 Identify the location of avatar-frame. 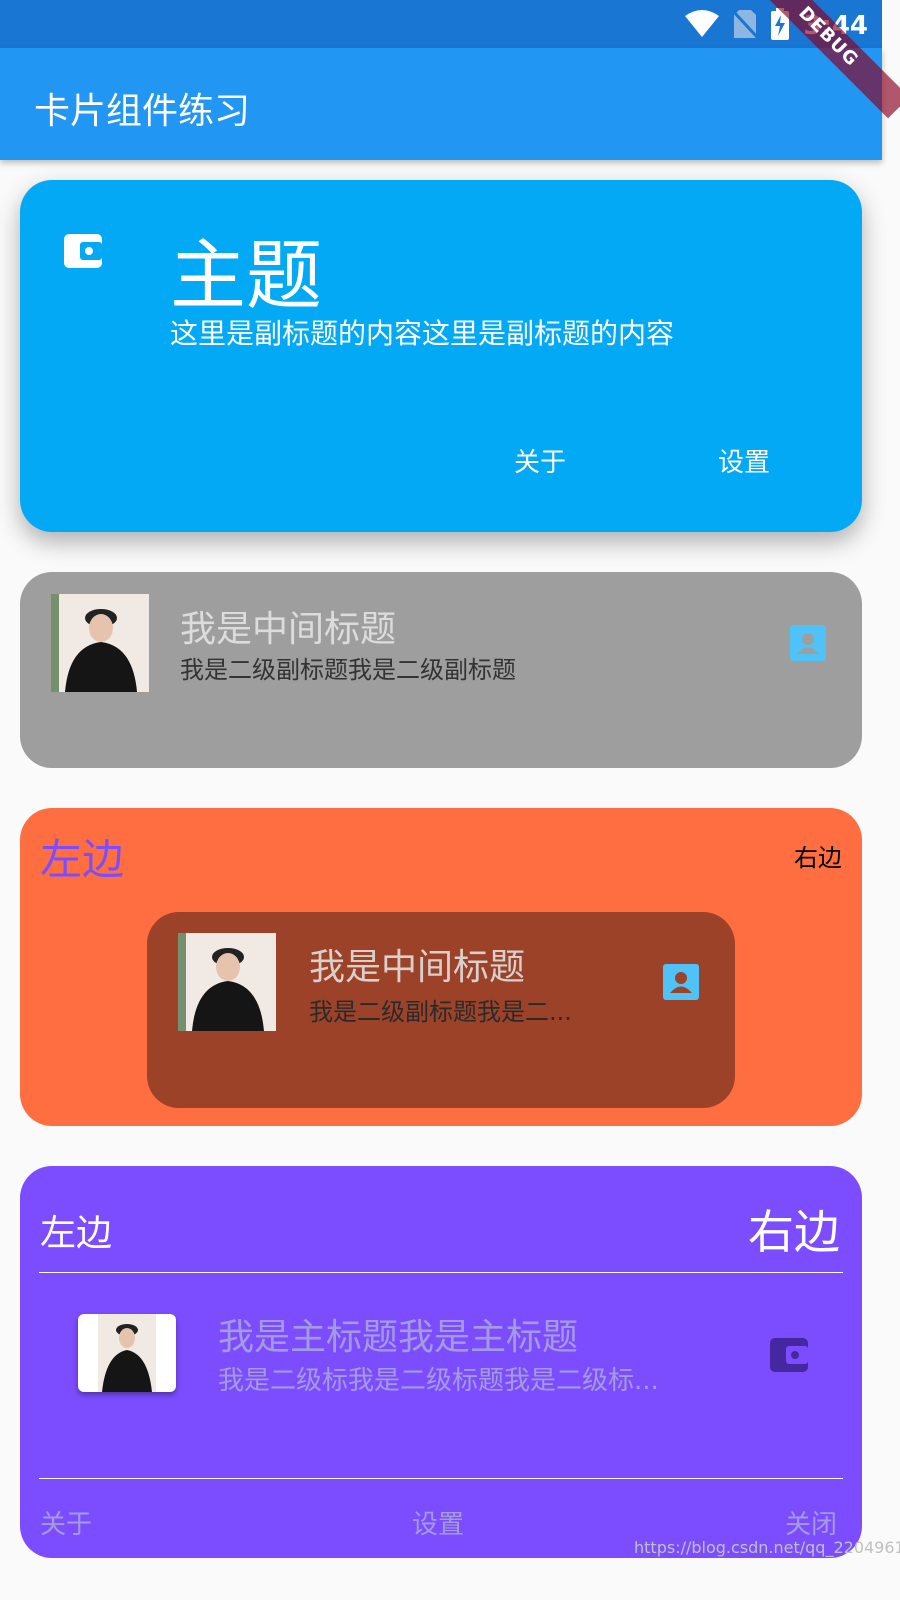
(127, 1353).